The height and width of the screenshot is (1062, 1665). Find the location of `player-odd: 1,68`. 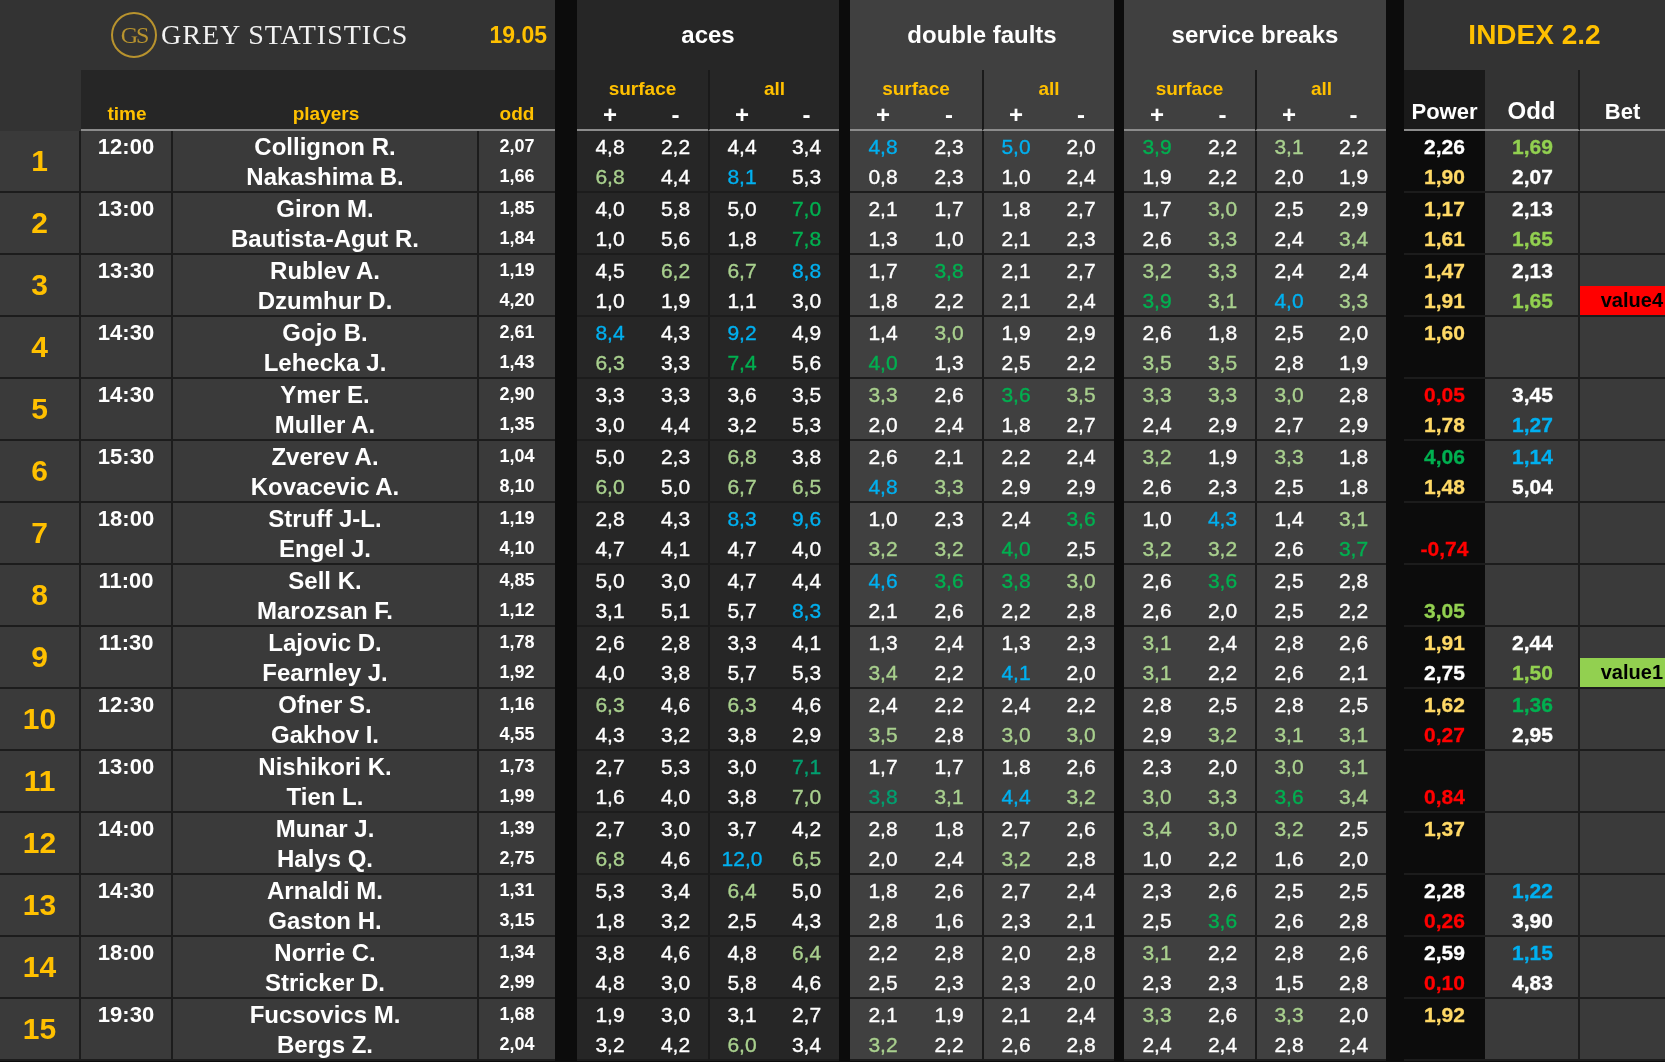

player-odd: 1,68 is located at coordinates (517, 1014).